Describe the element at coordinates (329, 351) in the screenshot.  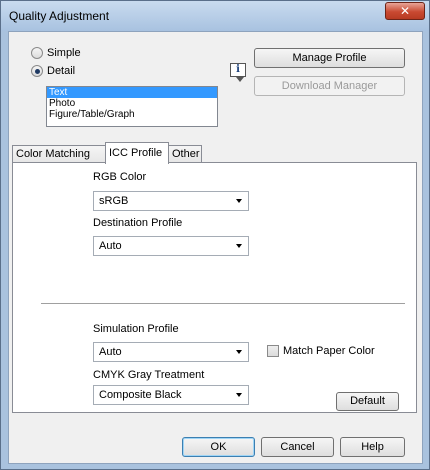
I see `match-paper-color-label: Match Paper Color` at that location.